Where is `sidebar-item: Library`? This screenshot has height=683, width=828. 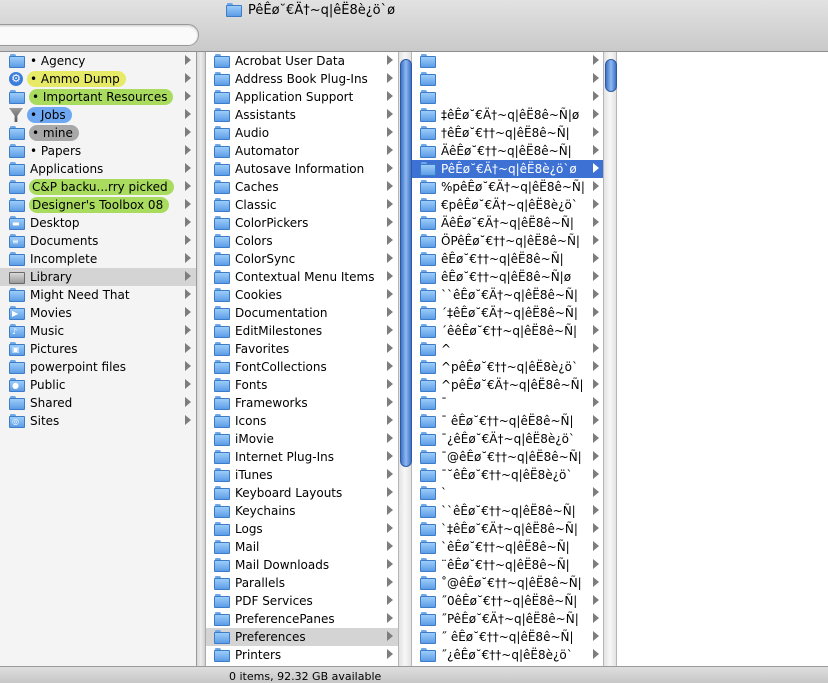
sidebar-item: Library is located at coordinates (98, 277).